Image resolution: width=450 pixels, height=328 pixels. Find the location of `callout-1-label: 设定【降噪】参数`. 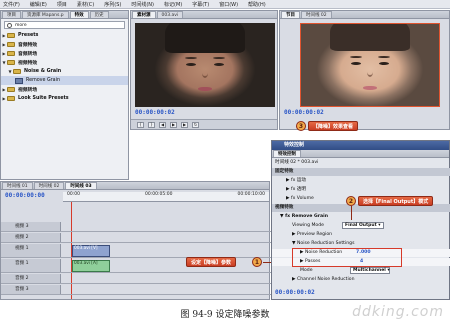

callout-1-label: 设定【降噪】参数 is located at coordinates (211, 262).